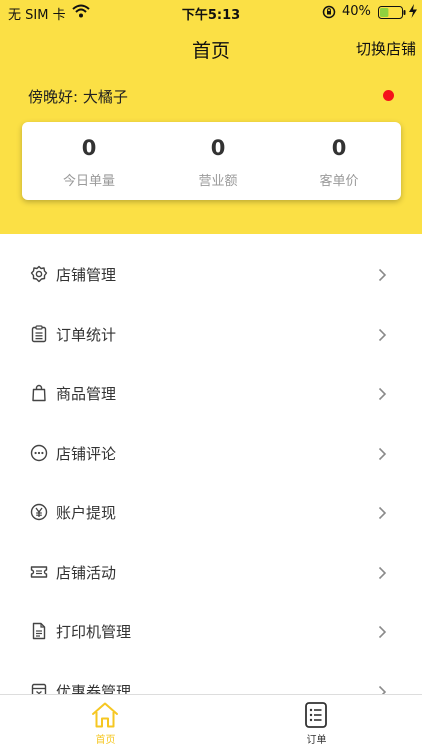  What do you see at coordinates (211, 394) in the screenshot?
I see `menu-item-product-management: 商品管理` at bounding box center [211, 394].